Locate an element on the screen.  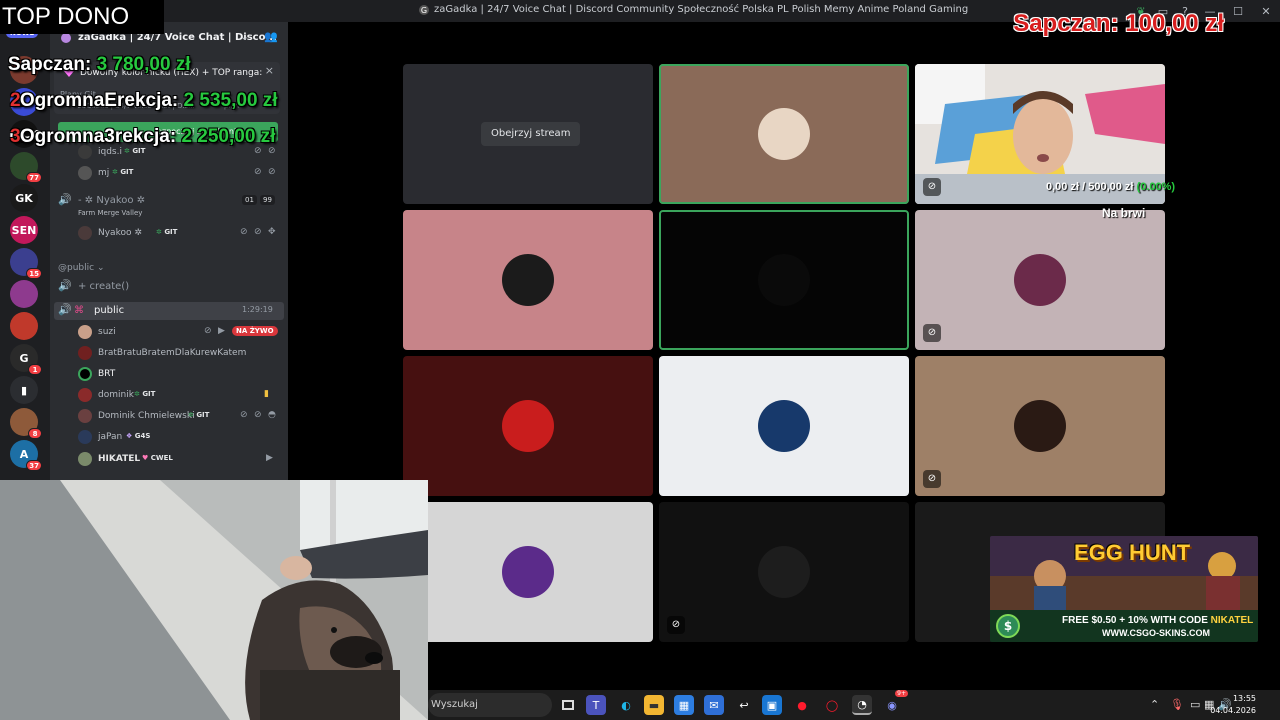
app-icon: ↩ is located at coordinates (744, 705).